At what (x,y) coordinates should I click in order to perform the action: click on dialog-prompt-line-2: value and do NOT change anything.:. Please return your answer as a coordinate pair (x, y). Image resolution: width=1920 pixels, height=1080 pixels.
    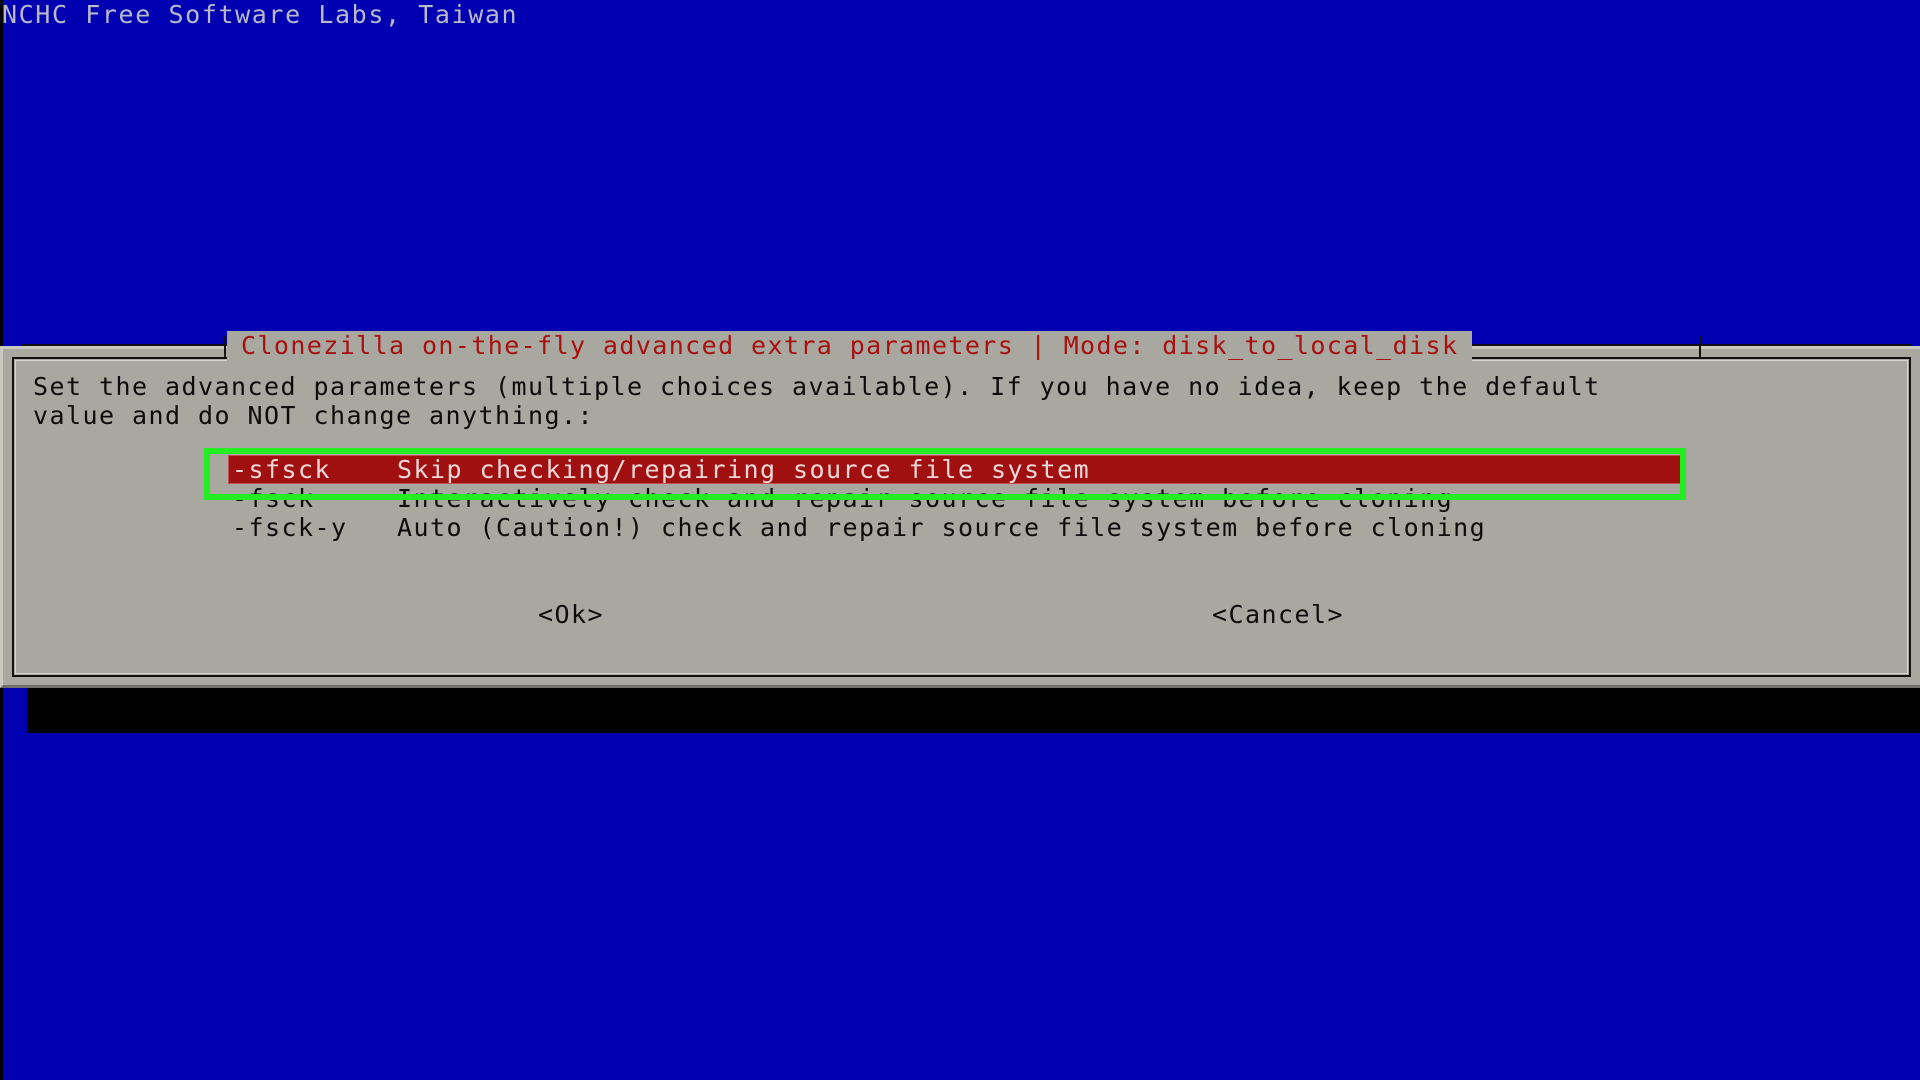
    Looking at the image, I should click on (314, 415).